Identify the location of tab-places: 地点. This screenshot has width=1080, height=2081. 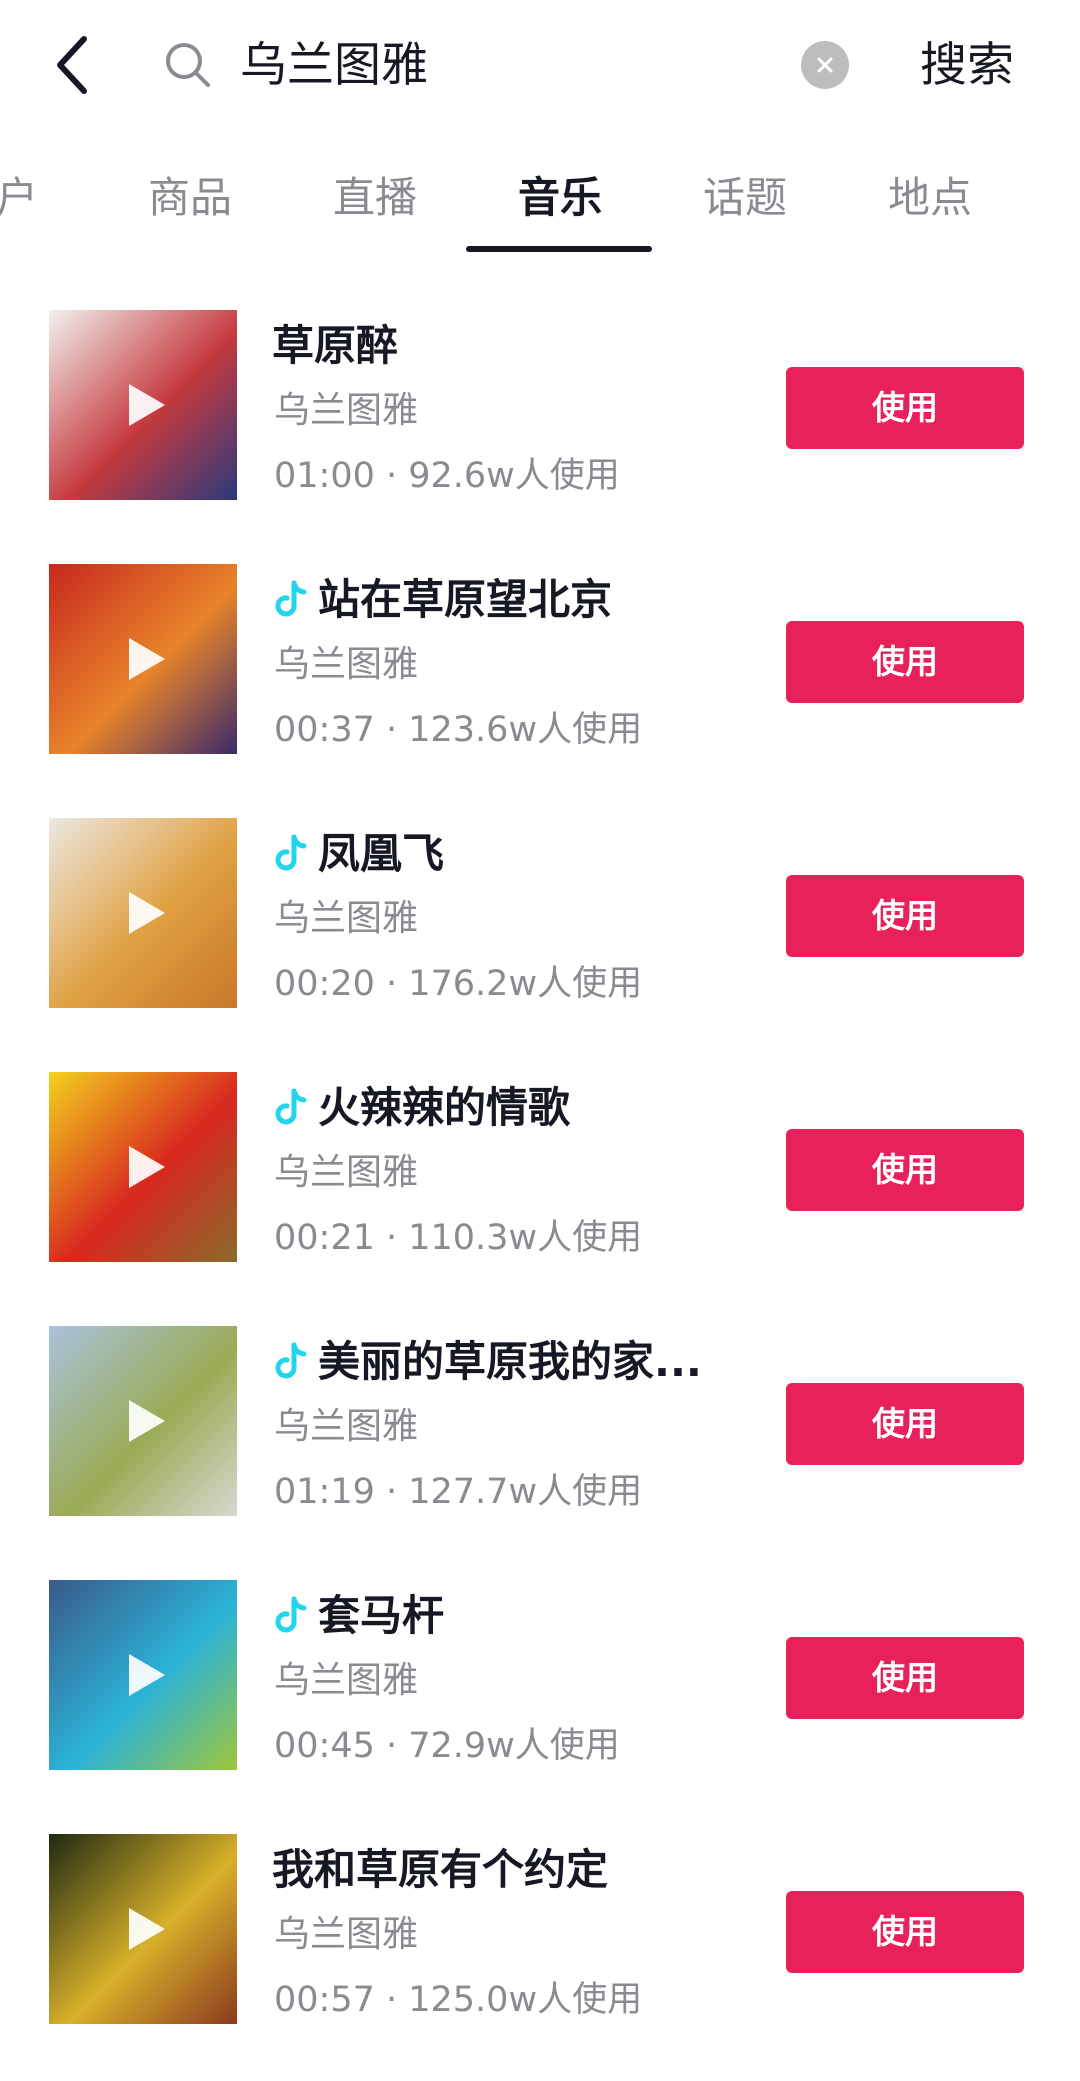
(930, 198).